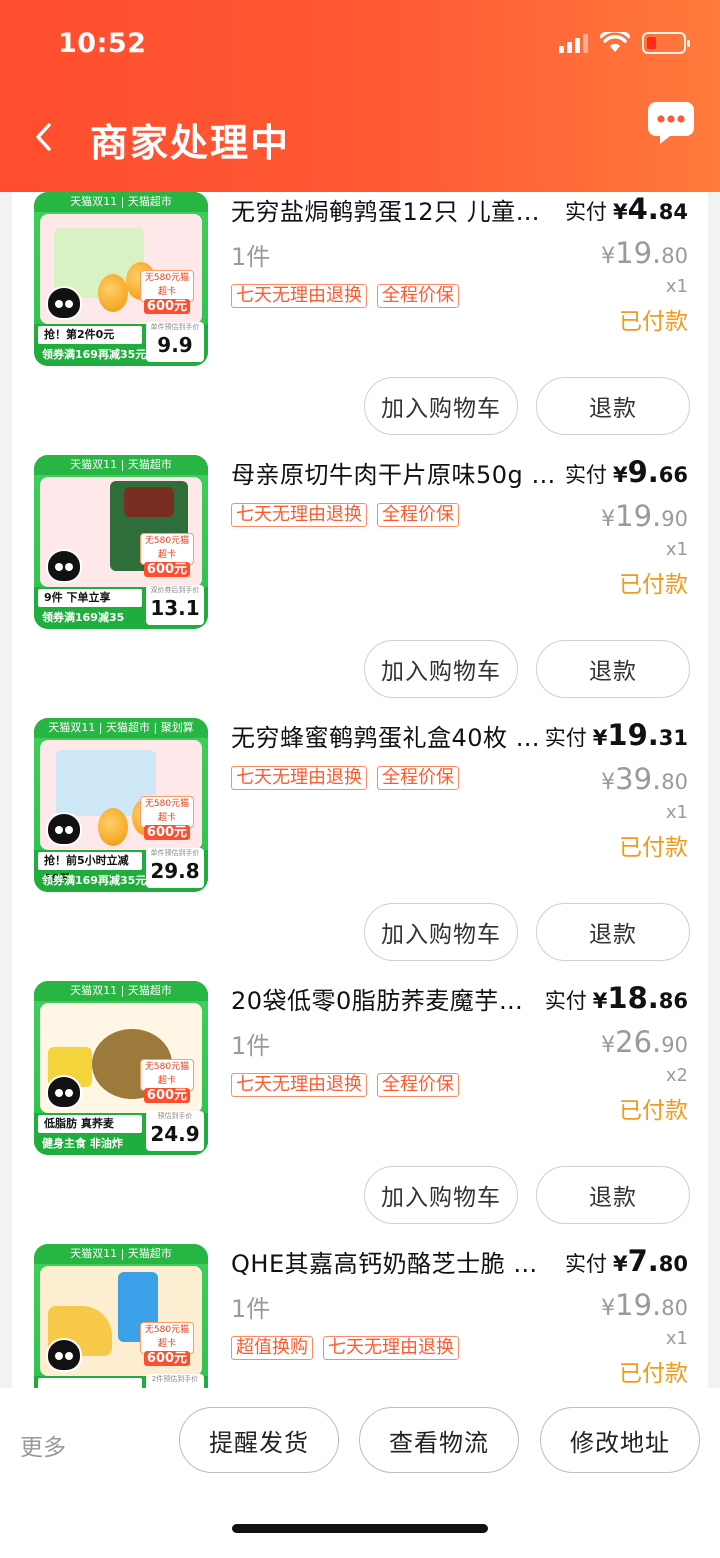 The height and width of the screenshot is (1558, 720). What do you see at coordinates (626, 1261) in the screenshot?
I see `paid-price: 实付 ¥7.80` at bounding box center [626, 1261].